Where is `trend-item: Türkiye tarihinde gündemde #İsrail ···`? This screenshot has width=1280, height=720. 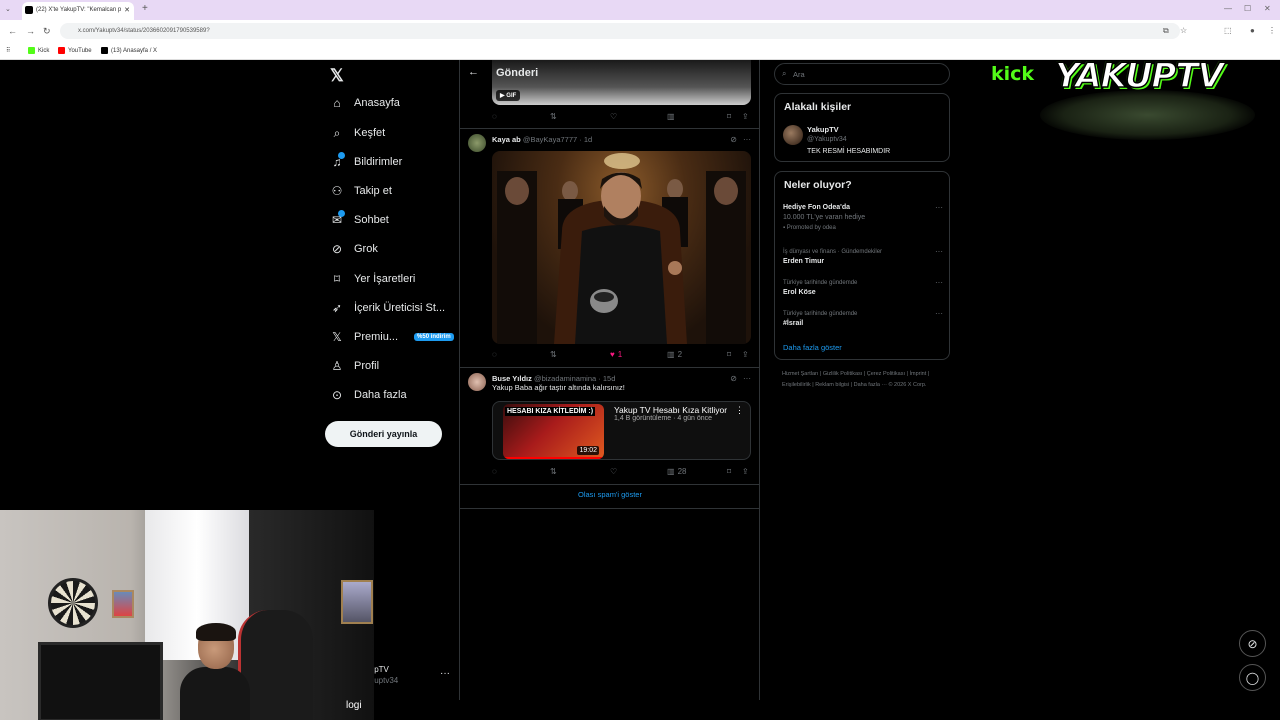
trend-item: Türkiye tarihinde gündemde #İsrail ··· is located at coordinates (863, 319).